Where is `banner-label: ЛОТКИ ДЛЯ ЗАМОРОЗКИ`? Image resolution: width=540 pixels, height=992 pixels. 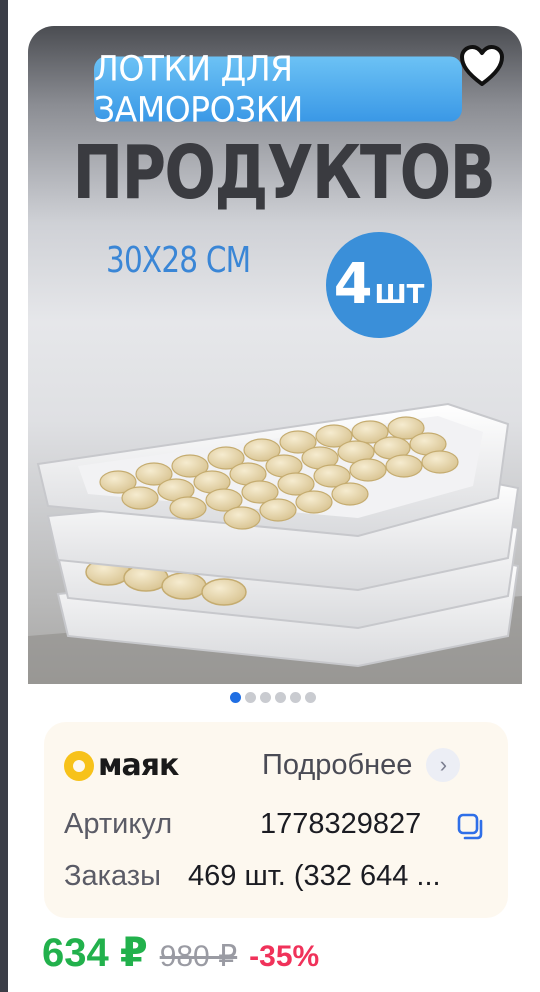 banner-label: ЛОТКИ ДЛЯ ЗАМОРОЗКИ is located at coordinates (278, 89).